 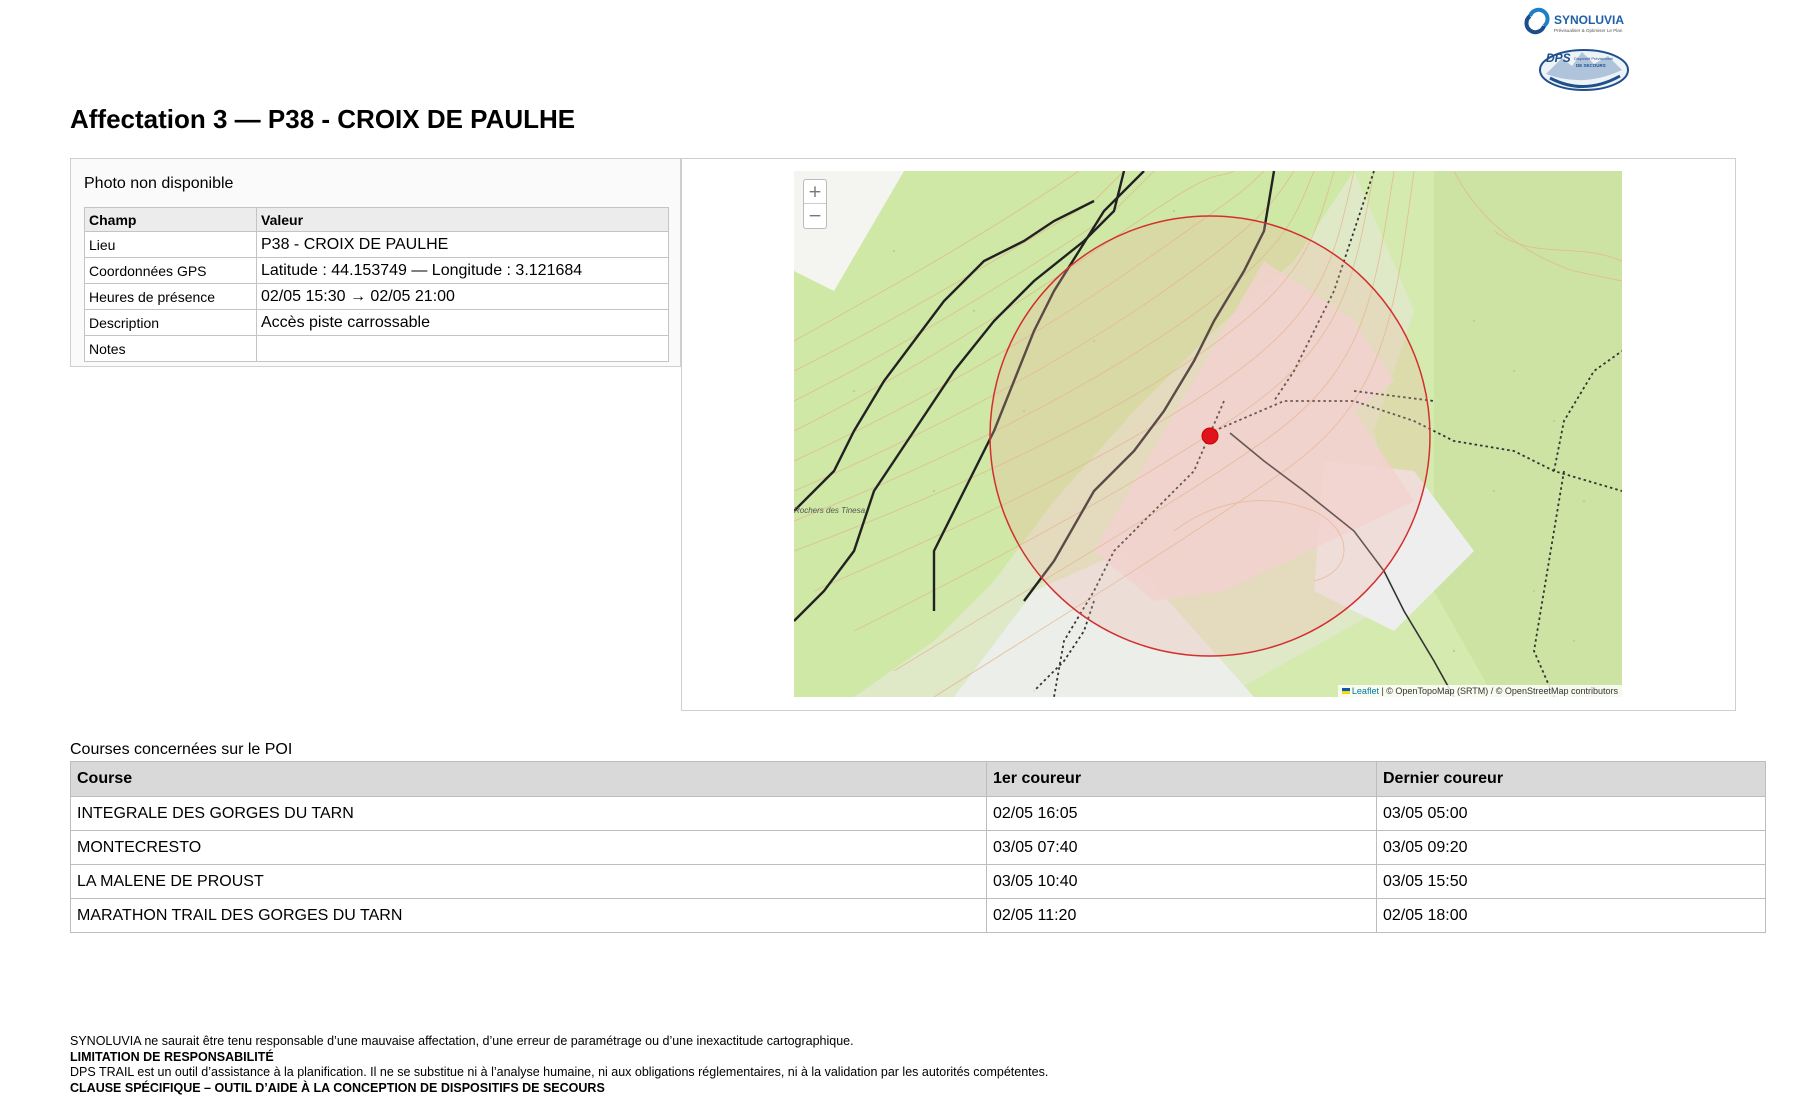 I want to click on table-row: Lieu P38 - CROIX DE PAULHE, so click(x=376, y=244).